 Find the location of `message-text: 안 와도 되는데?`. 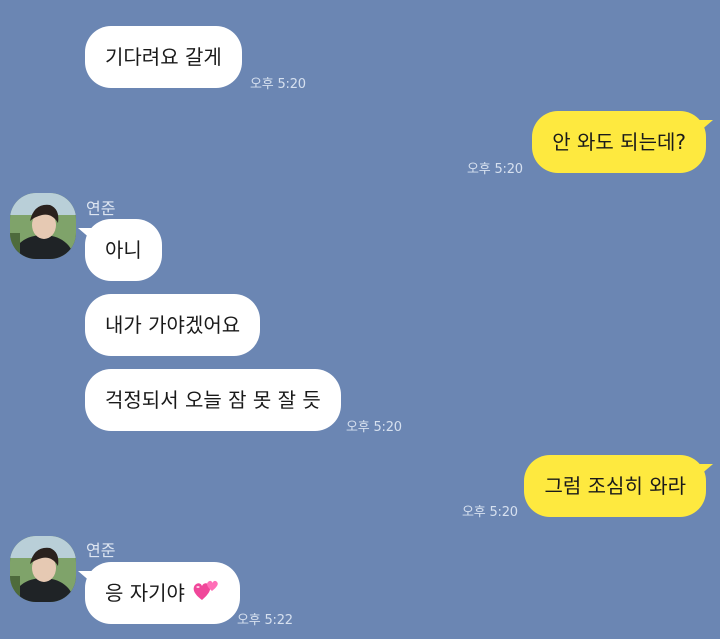

message-text: 안 와도 되는데? is located at coordinates (619, 142).